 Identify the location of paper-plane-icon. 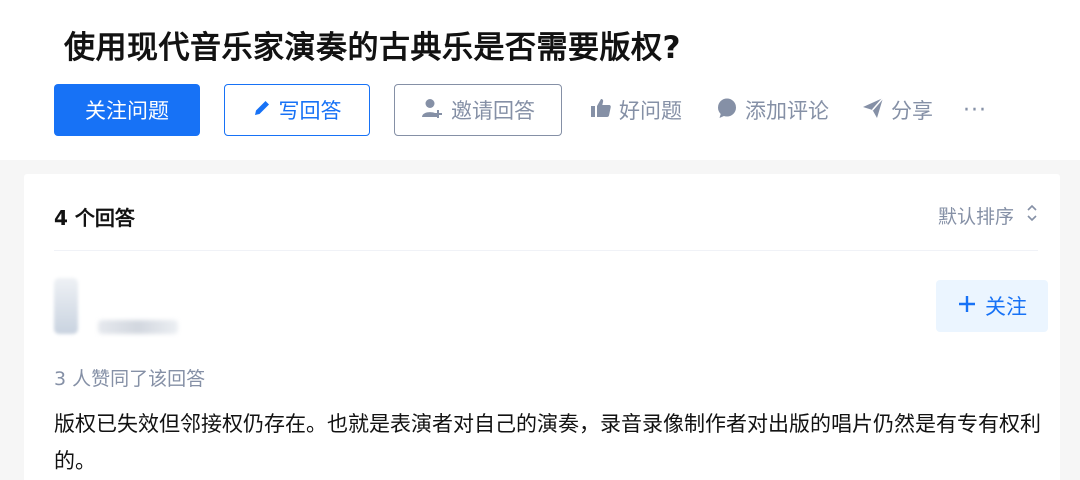
(876, 110).